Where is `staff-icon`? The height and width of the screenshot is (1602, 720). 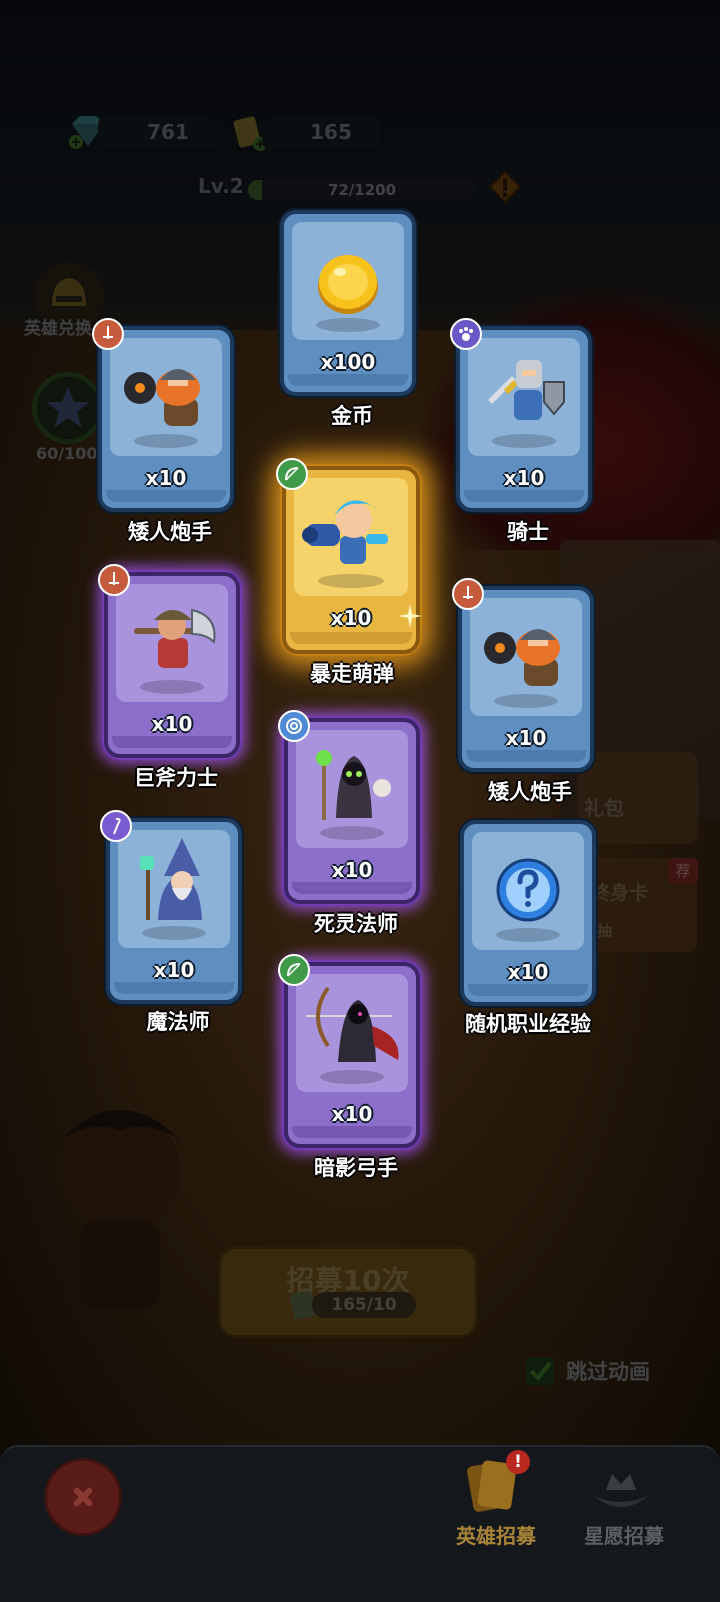
staff-icon is located at coordinates (117, 826).